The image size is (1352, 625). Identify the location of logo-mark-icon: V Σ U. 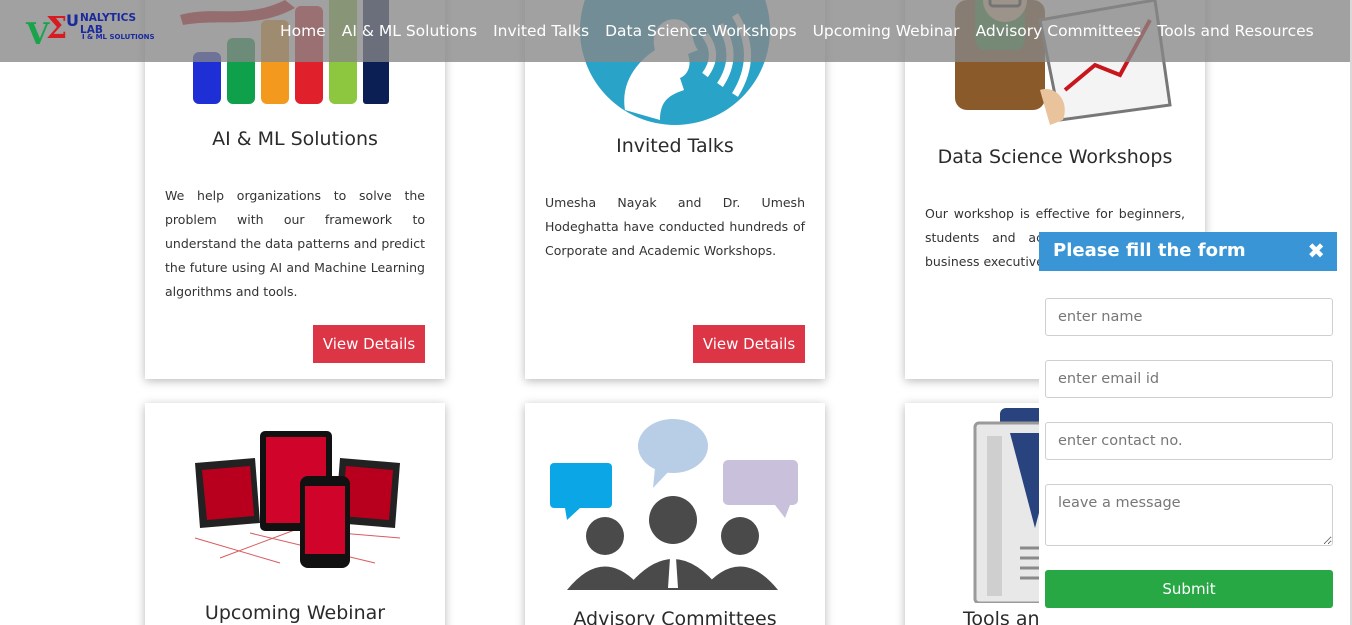
(52, 30).